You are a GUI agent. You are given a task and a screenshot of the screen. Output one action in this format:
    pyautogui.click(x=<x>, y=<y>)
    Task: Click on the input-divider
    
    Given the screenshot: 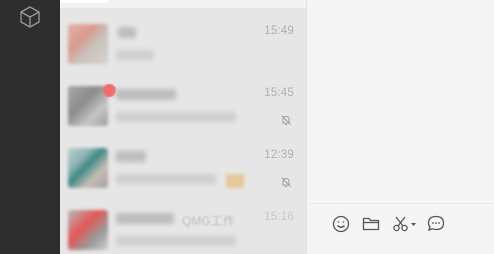 What is the action you would take?
    pyautogui.click(x=400, y=203)
    